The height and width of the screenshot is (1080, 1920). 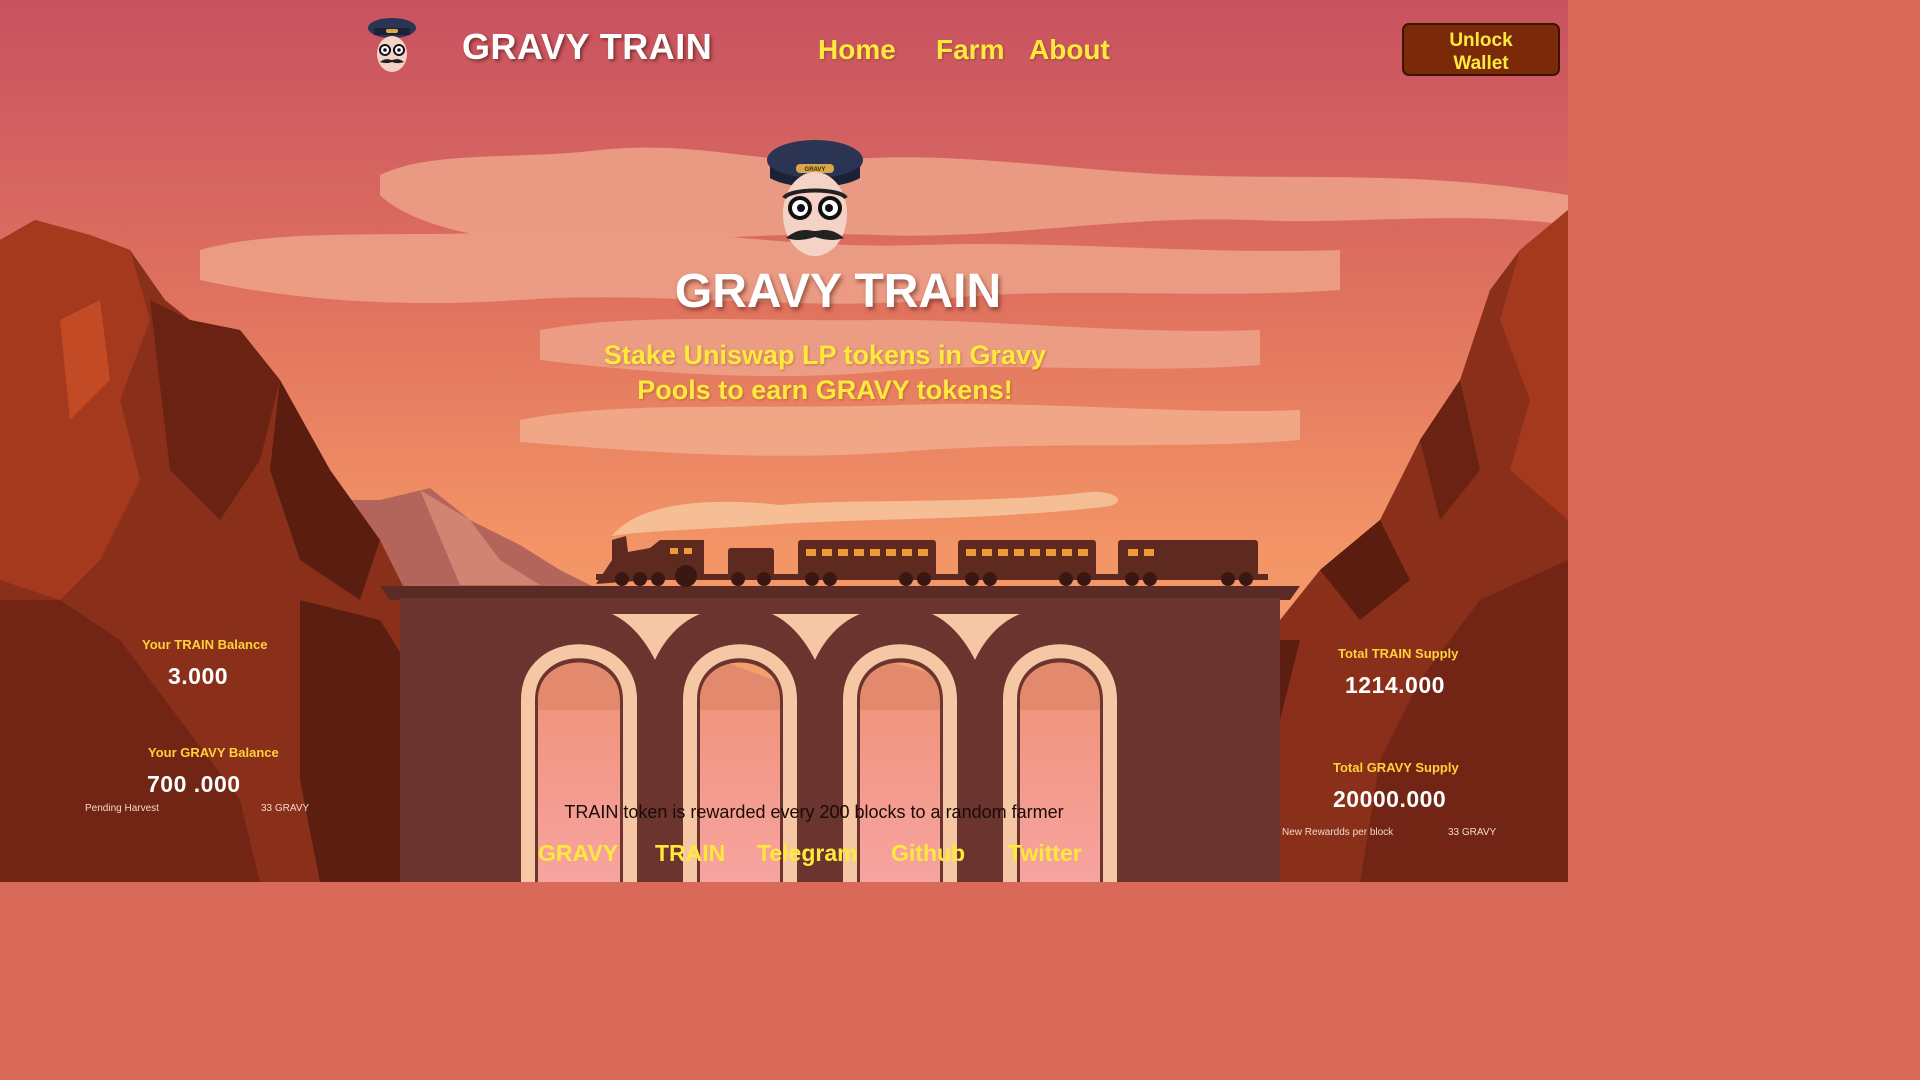 I want to click on footer-train-link: TRAIN, so click(x=690, y=853).